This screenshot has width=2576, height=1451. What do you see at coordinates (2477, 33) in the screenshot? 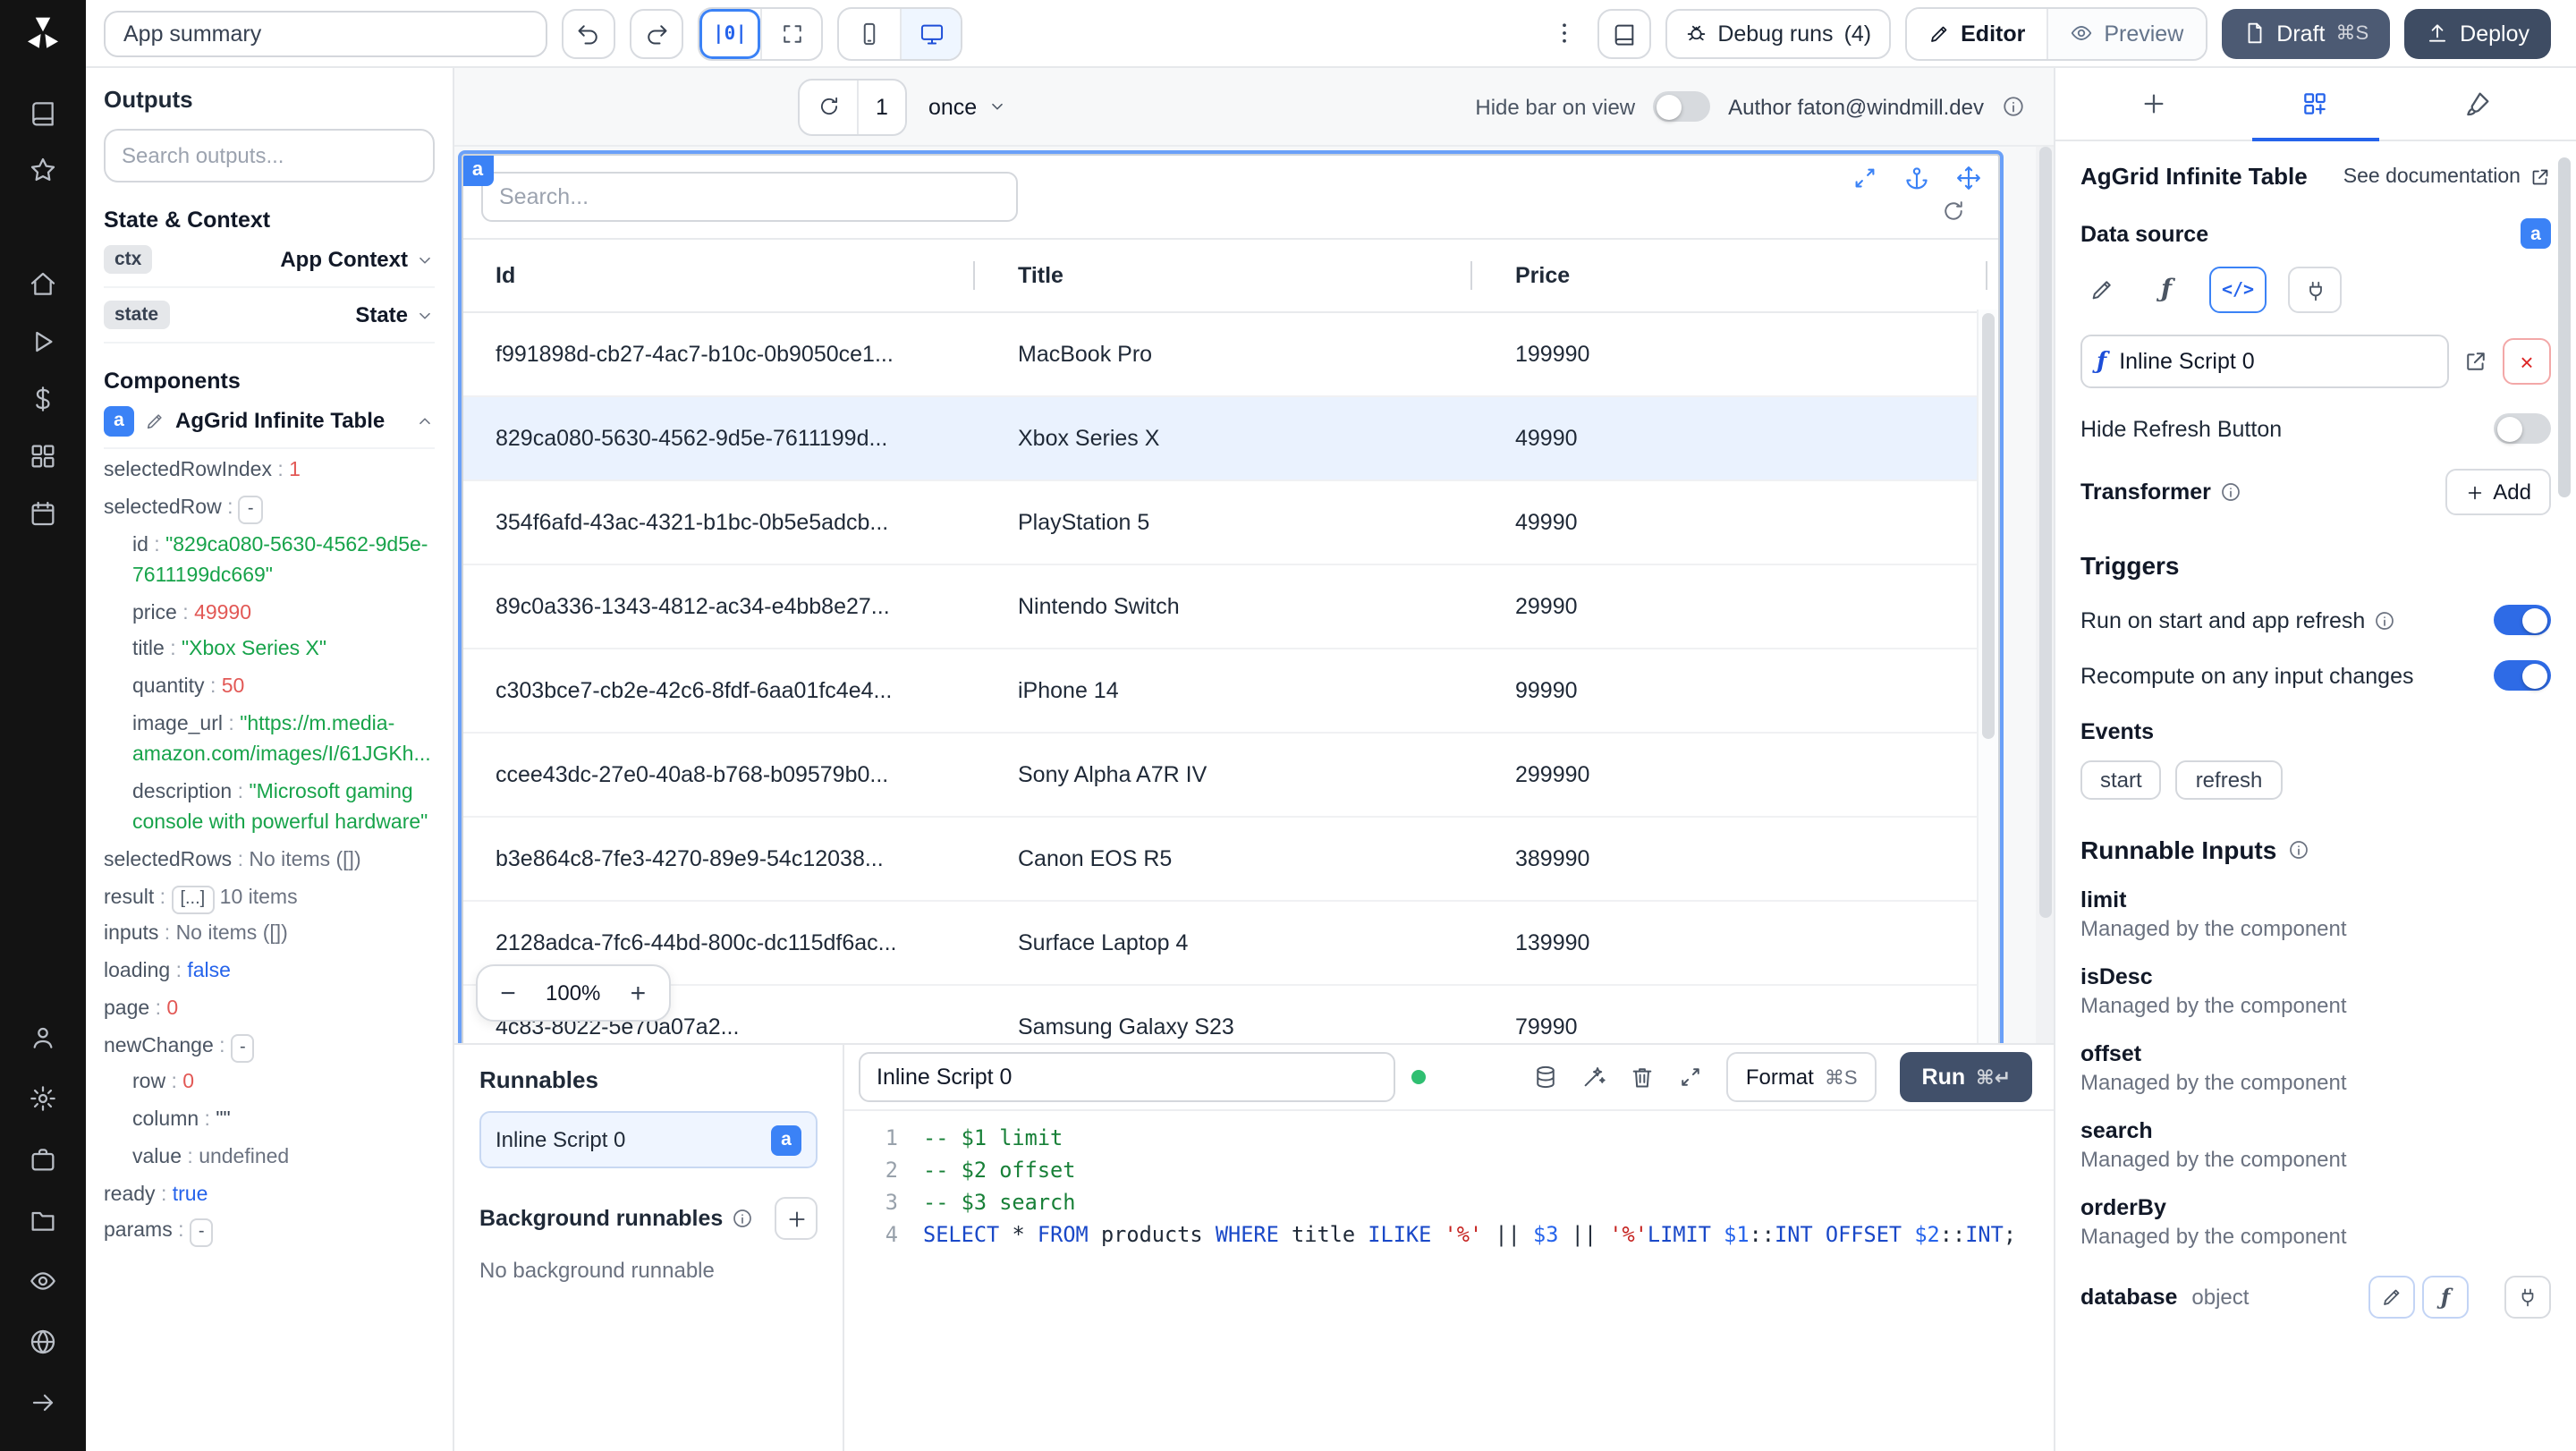
I see `deploy-button: Deploy` at bounding box center [2477, 33].